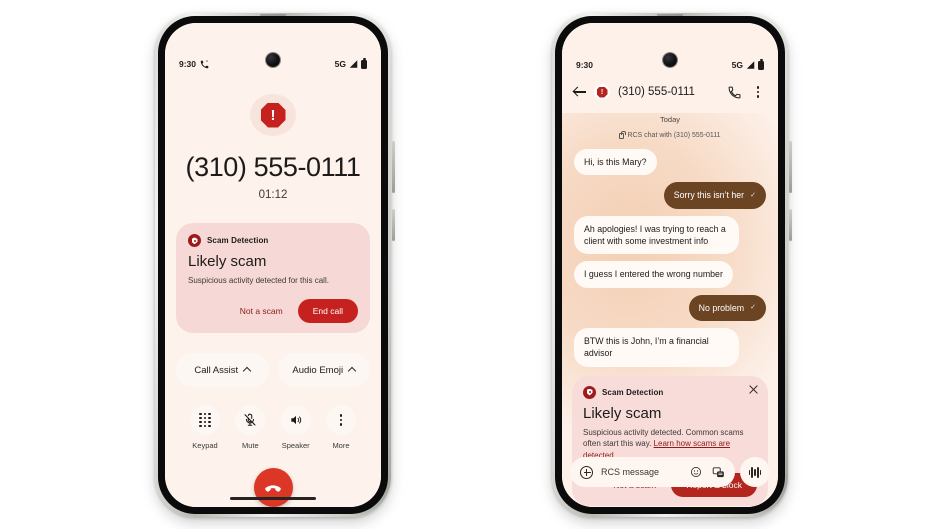 Image resolution: width=940 pixels, height=529 pixels. I want to click on rcs-chat-notice: RCS chat with (310) 555-0111, so click(670, 134).